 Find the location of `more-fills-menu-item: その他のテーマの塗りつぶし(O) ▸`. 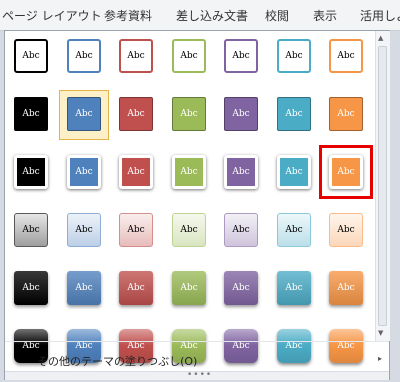

more-fills-menu-item: その他のテーマの塗りつぶし(O) ▸ is located at coordinates (197, 356).